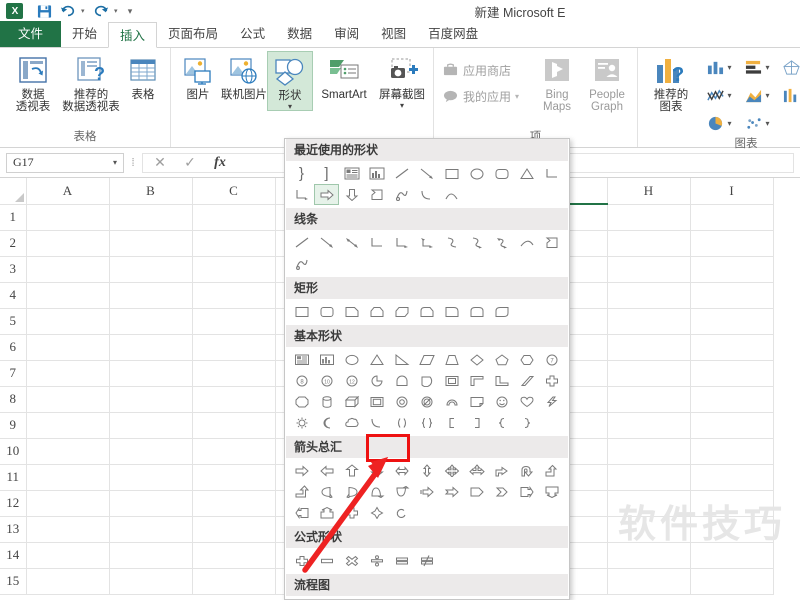 This screenshot has height=600, width=800. What do you see at coordinates (234, 529) in the screenshot?
I see `cell-C13` at bounding box center [234, 529].